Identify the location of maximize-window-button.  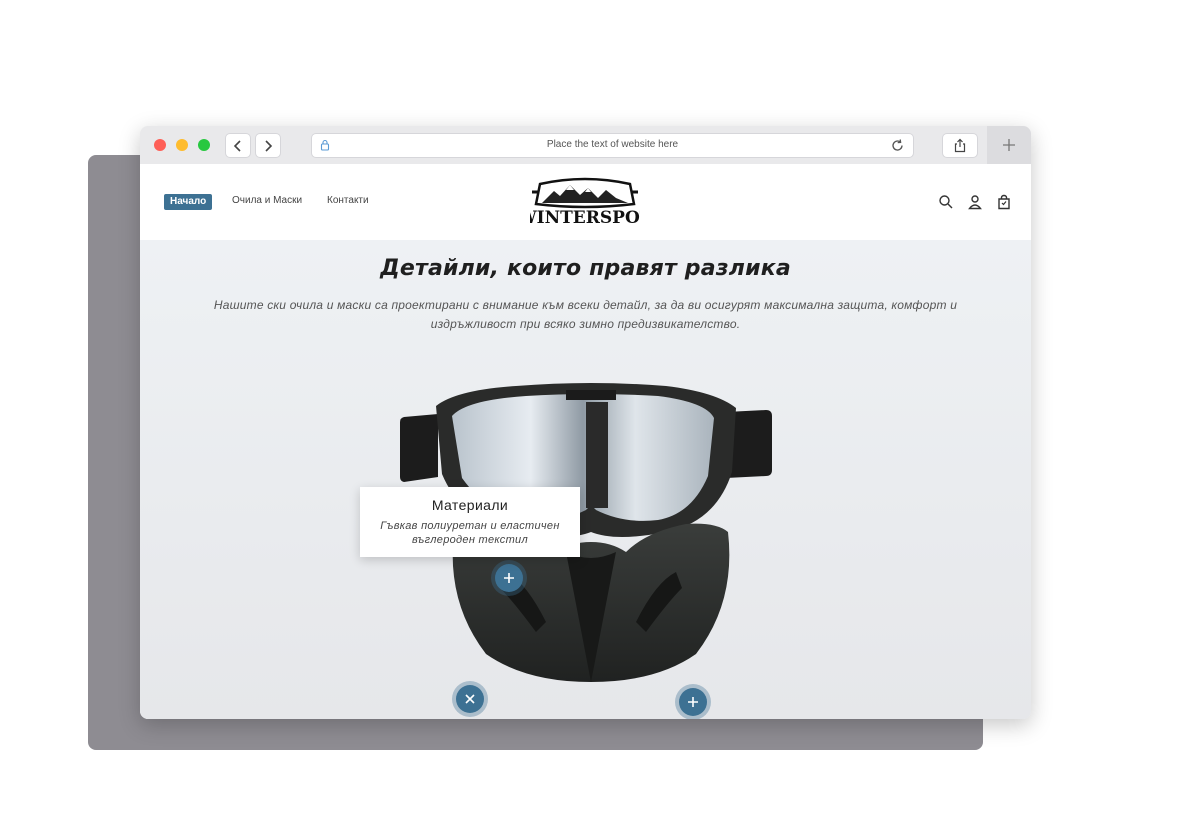
(204, 145).